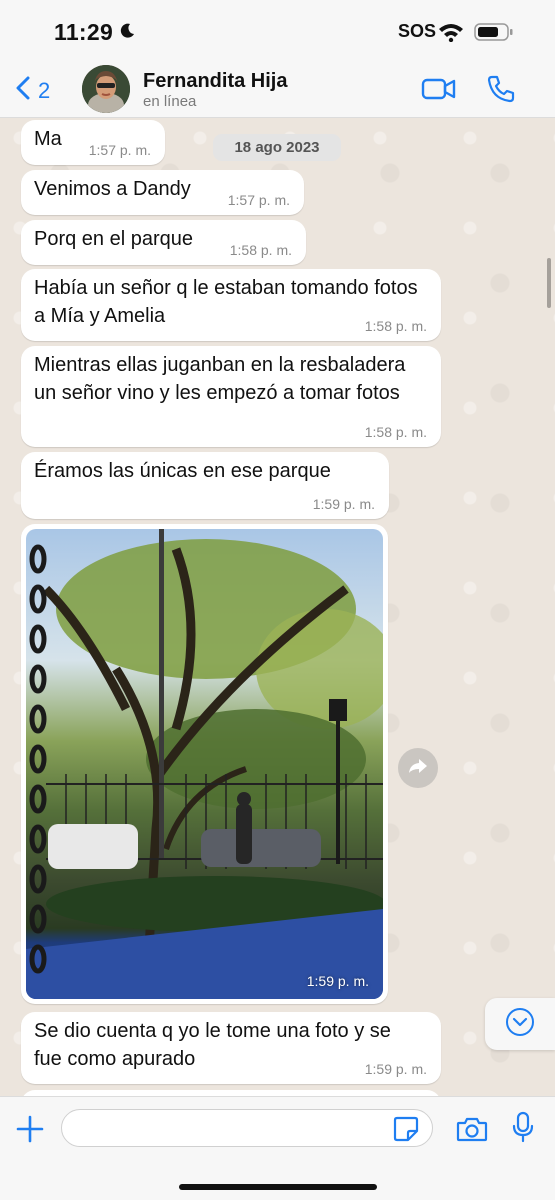 This screenshot has width=555, height=1200. What do you see at coordinates (417, 31) in the screenshot?
I see `sos-label: SOS` at bounding box center [417, 31].